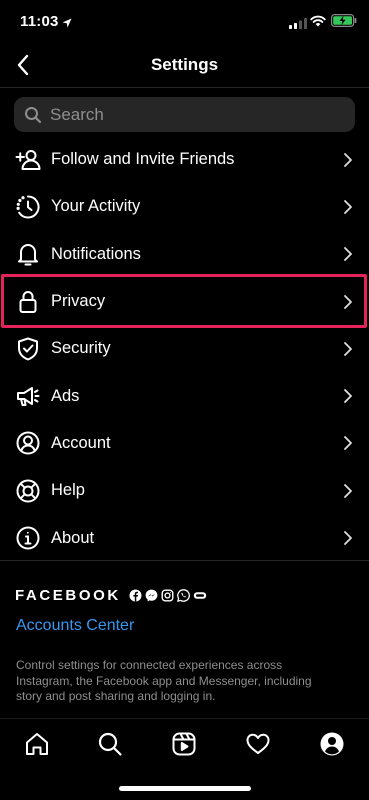  I want to click on menu-item-help: Help, so click(184, 490).